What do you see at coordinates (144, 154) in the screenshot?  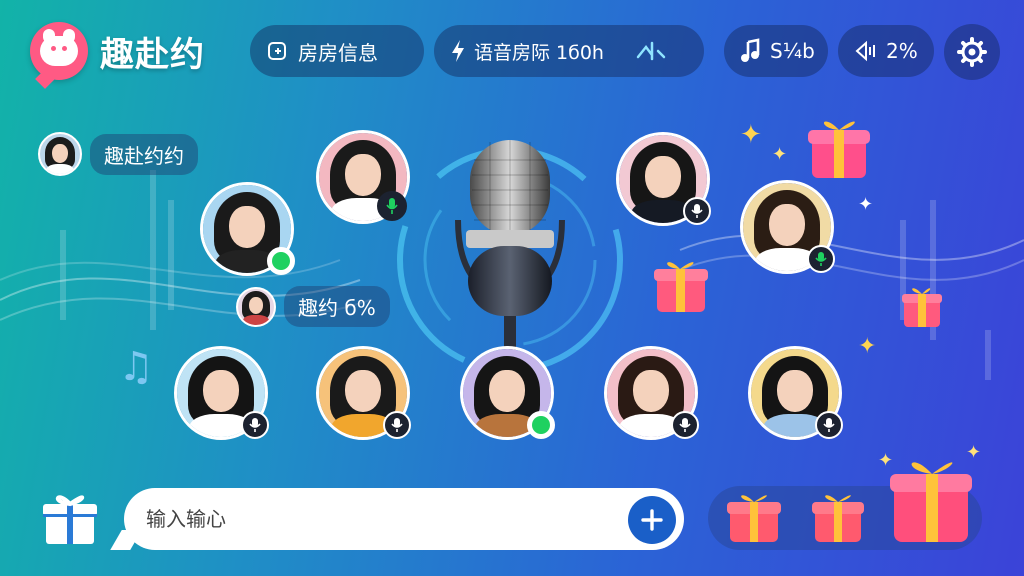 I see `chat-bubble-text: 趣赴约约` at bounding box center [144, 154].